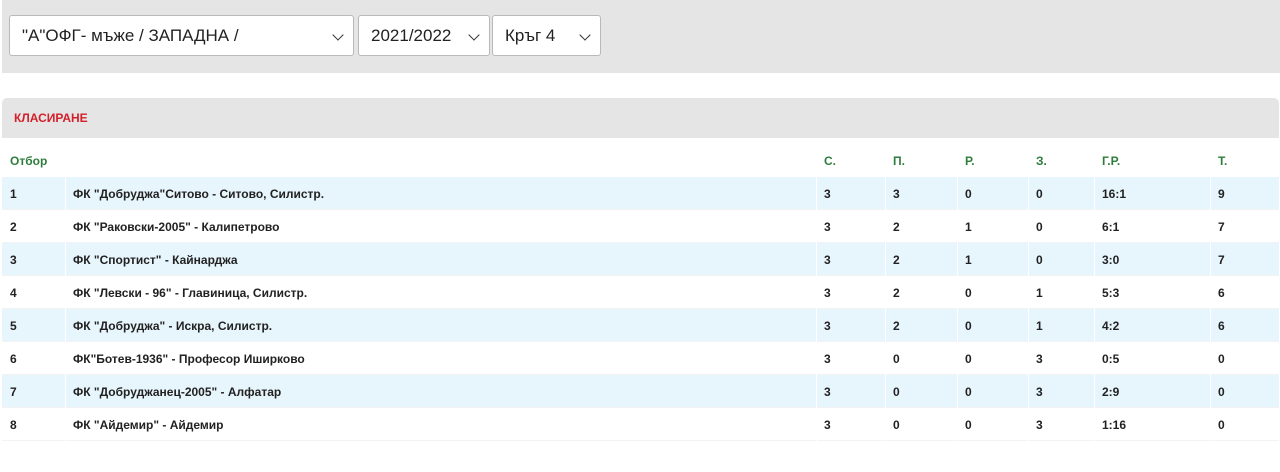 This screenshot has height=472, width=1280. What do you see at coordinates (1111, 326) in the screenshot?
I see `cell-goals: 4:2` at bounding box center [1111, 326].